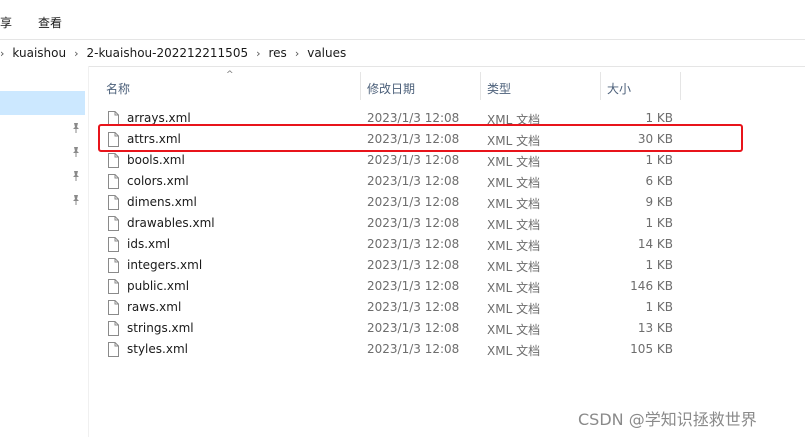  What do you see at coordinates (619, 86) in the screenshot?
I see `column-size: 大小` at bounding box center [619, 86].